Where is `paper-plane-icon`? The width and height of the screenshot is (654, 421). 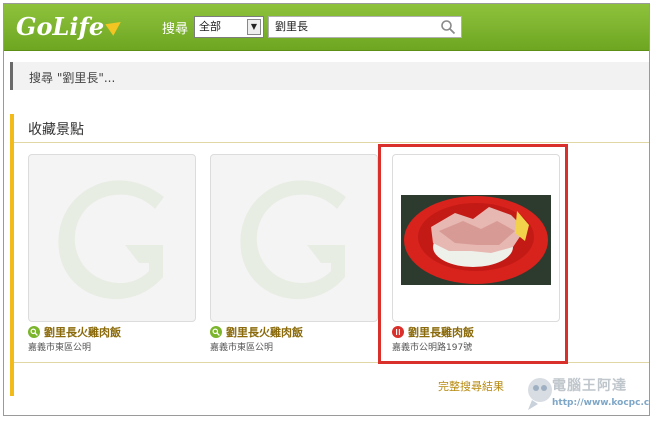 paper-plane-icon is located at coordinates (115, 26).